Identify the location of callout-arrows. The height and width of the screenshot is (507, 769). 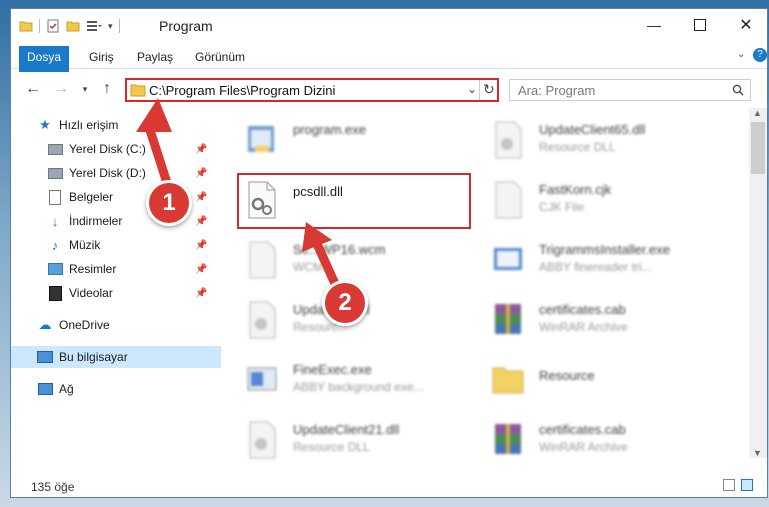
(238, 194).